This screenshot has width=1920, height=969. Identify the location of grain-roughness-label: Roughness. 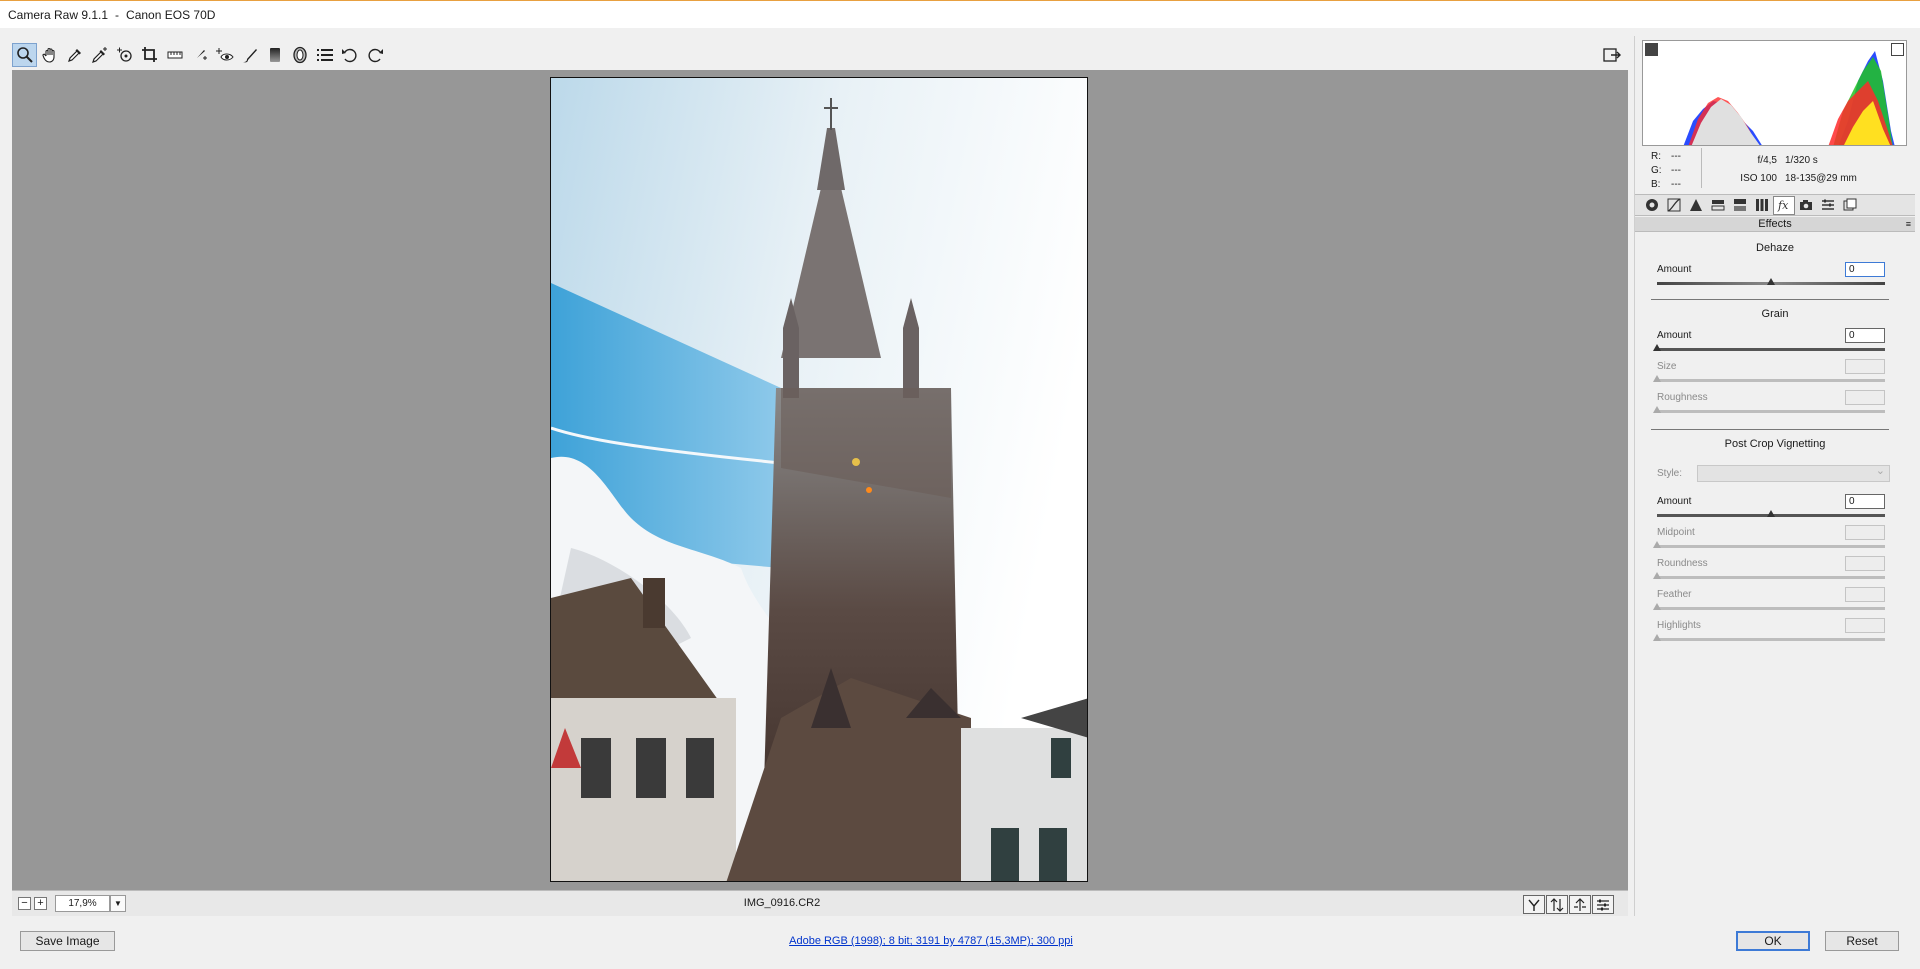
(1682, 397).